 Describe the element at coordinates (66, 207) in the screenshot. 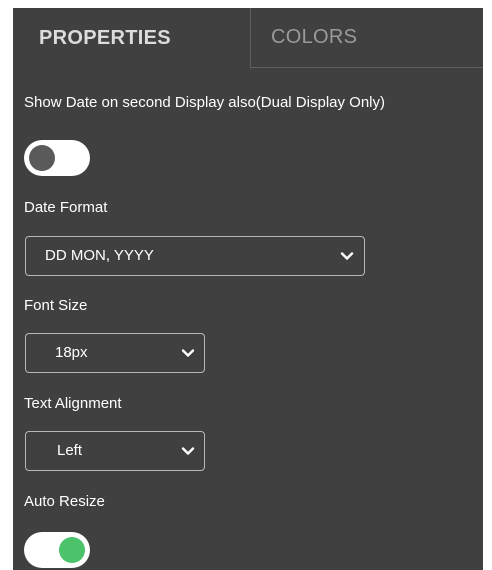

I see `date-format-label: Date Format` at that location.